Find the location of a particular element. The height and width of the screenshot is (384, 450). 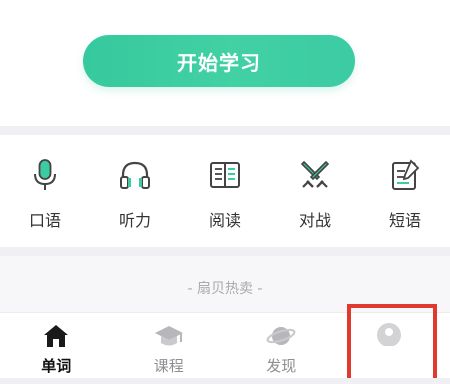

planet-icon is located at coordinates (281, 336).